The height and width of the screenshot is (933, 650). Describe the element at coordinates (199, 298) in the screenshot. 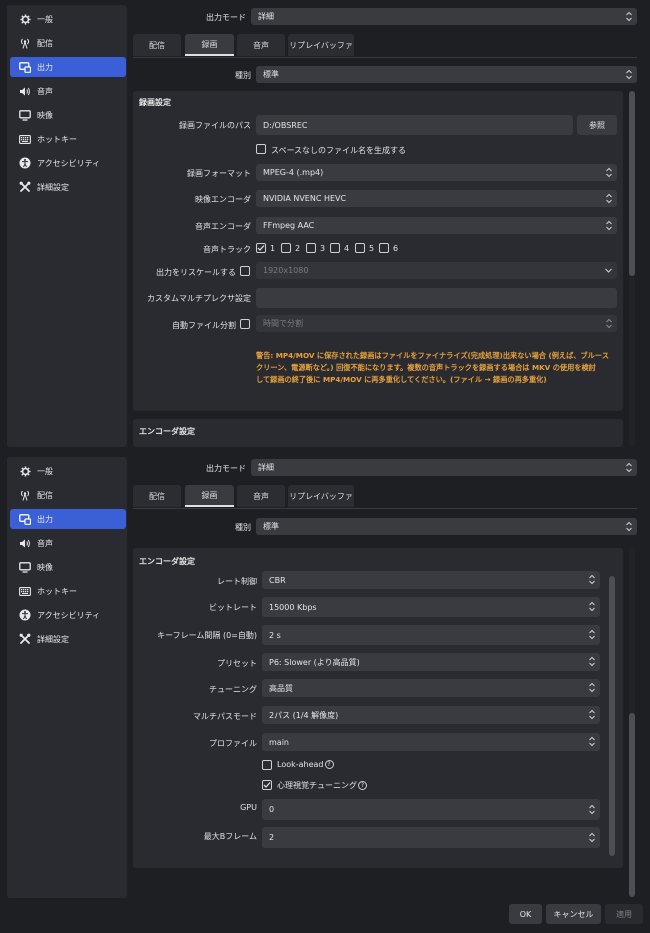

I see `muxer-label: カスタムマルチプレクサ設定` at that location.